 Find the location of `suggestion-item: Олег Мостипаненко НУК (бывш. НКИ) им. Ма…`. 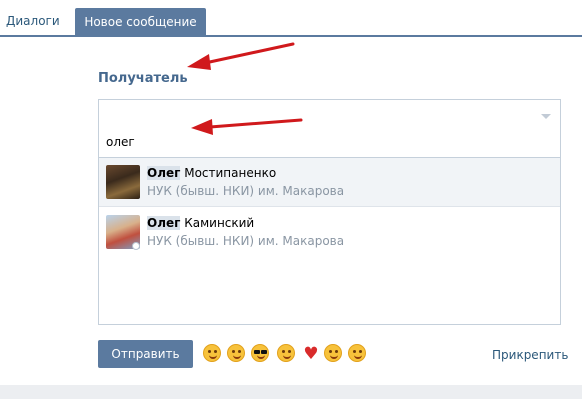

suggestion-item: Олег Мостипаненко НУК (бывш. НКИ) им. Ма… is located at coordinates (329, 182).